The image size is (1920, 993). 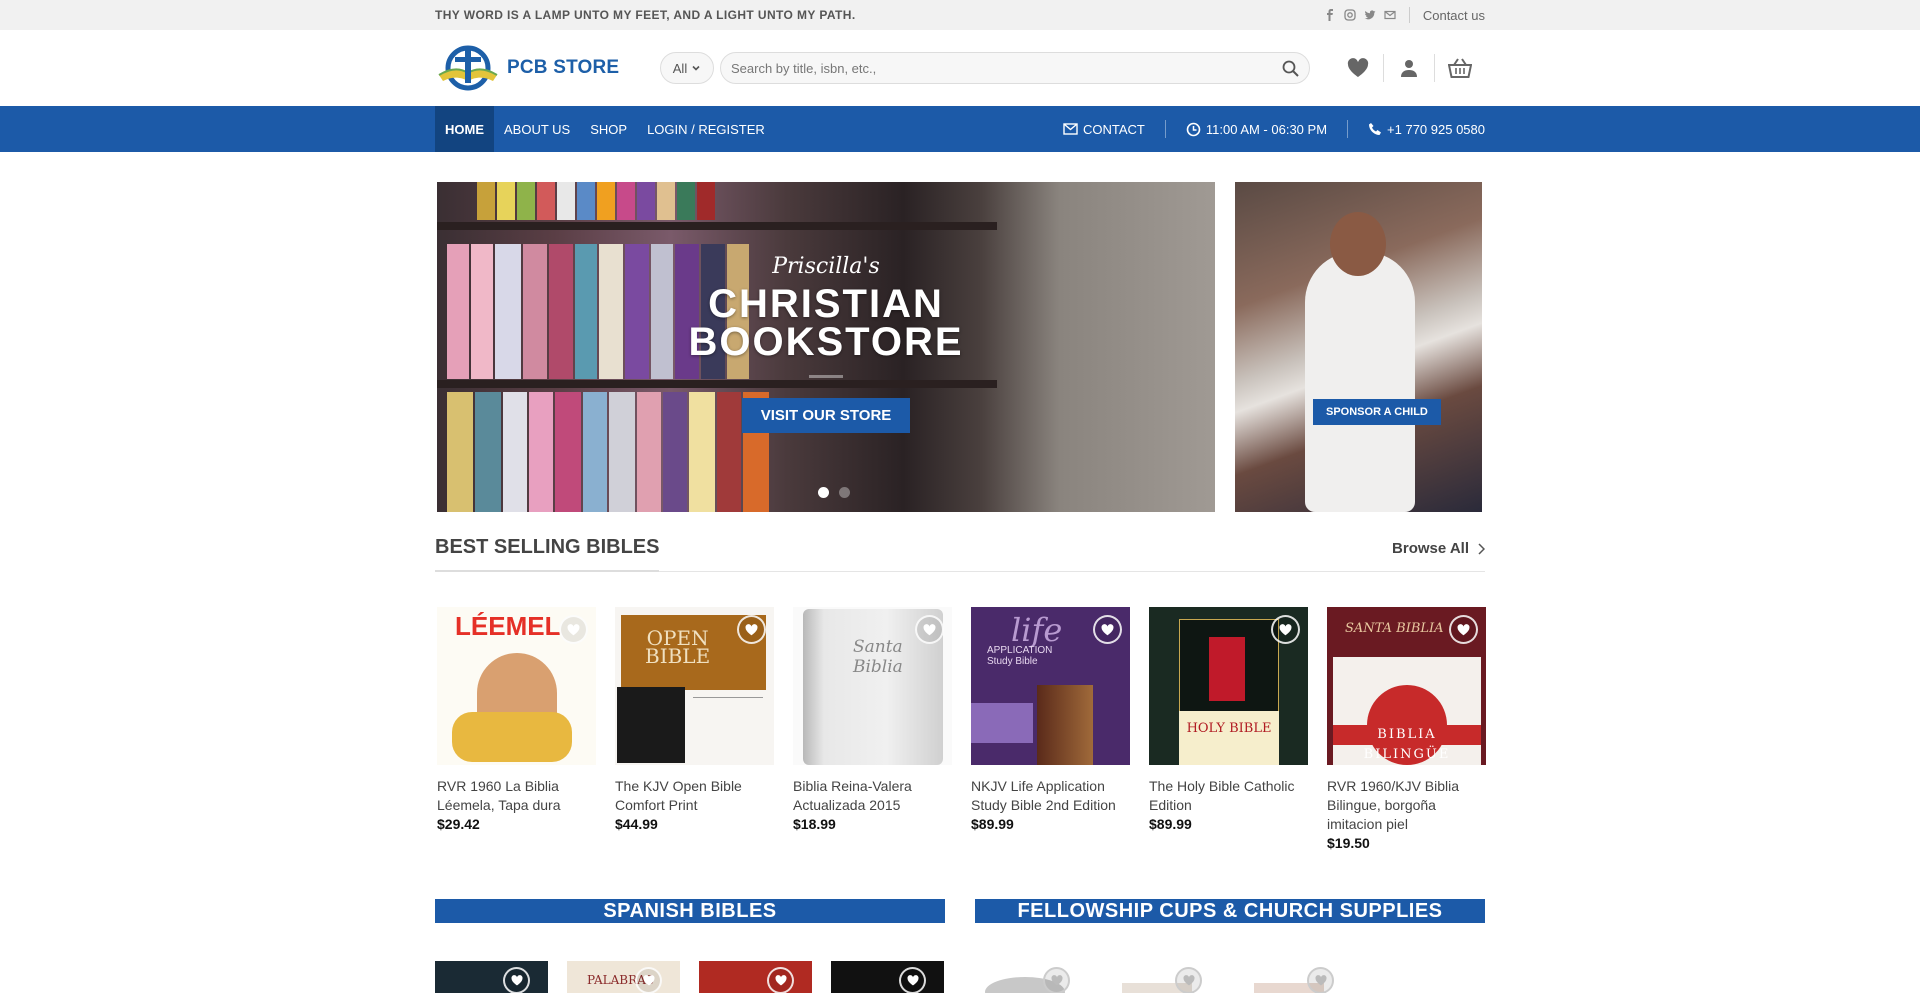 What do you see at coordinates (1460, 68) in the screenshot?
I see `cart-button` at bounding box center [1460, 68].